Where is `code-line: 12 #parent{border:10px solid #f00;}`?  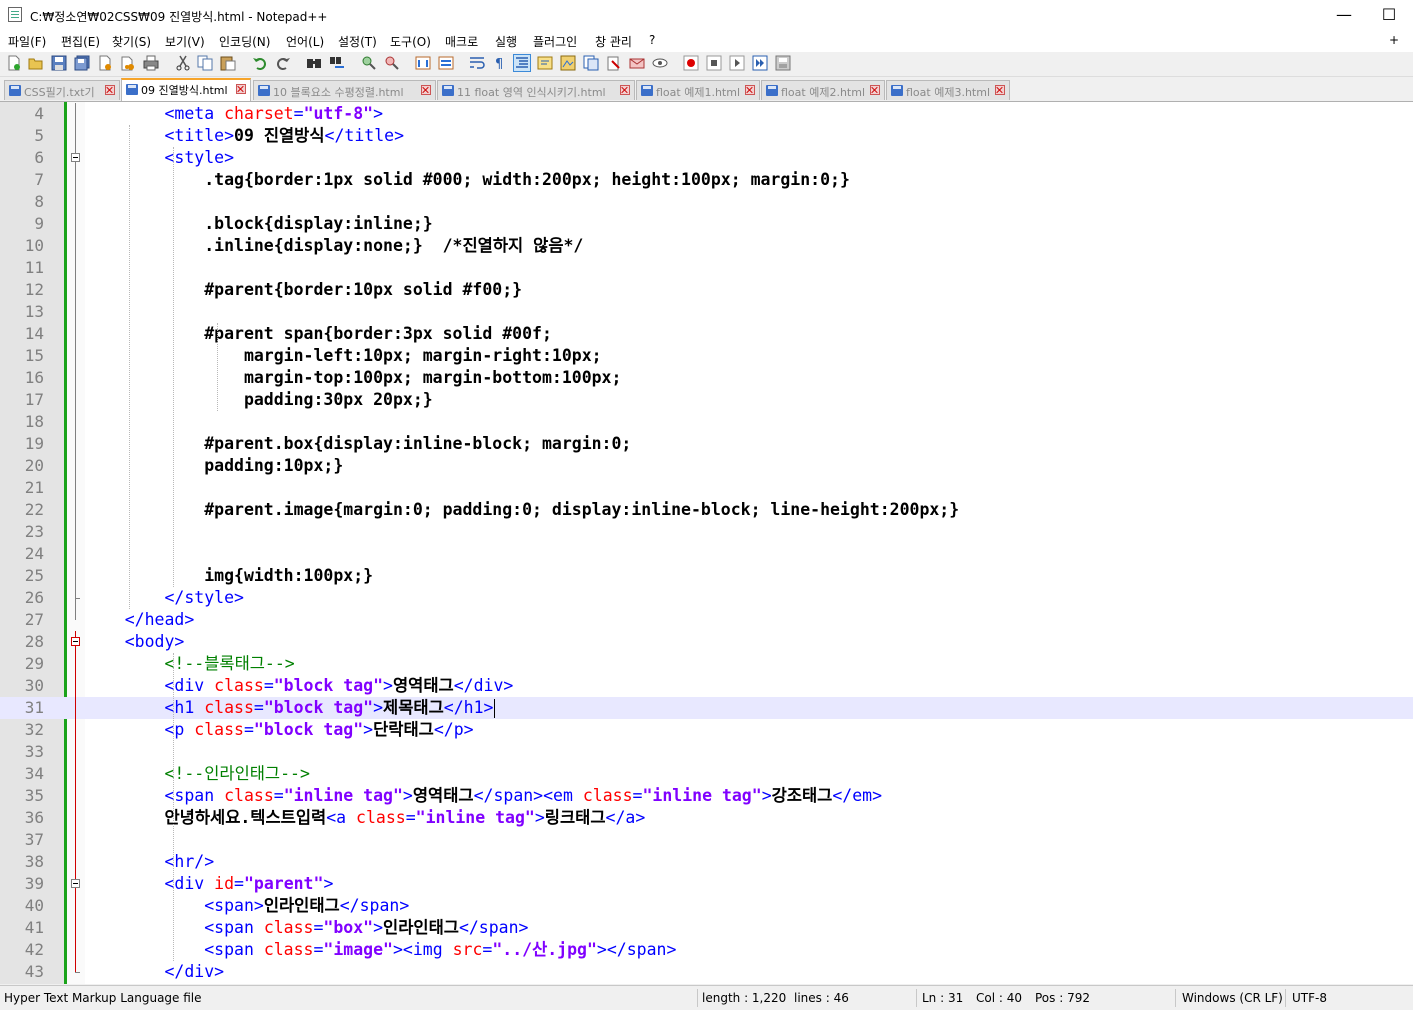
code-line: 12 #parent{border:10px solid #f00;} is located at coordinates (706, 290).